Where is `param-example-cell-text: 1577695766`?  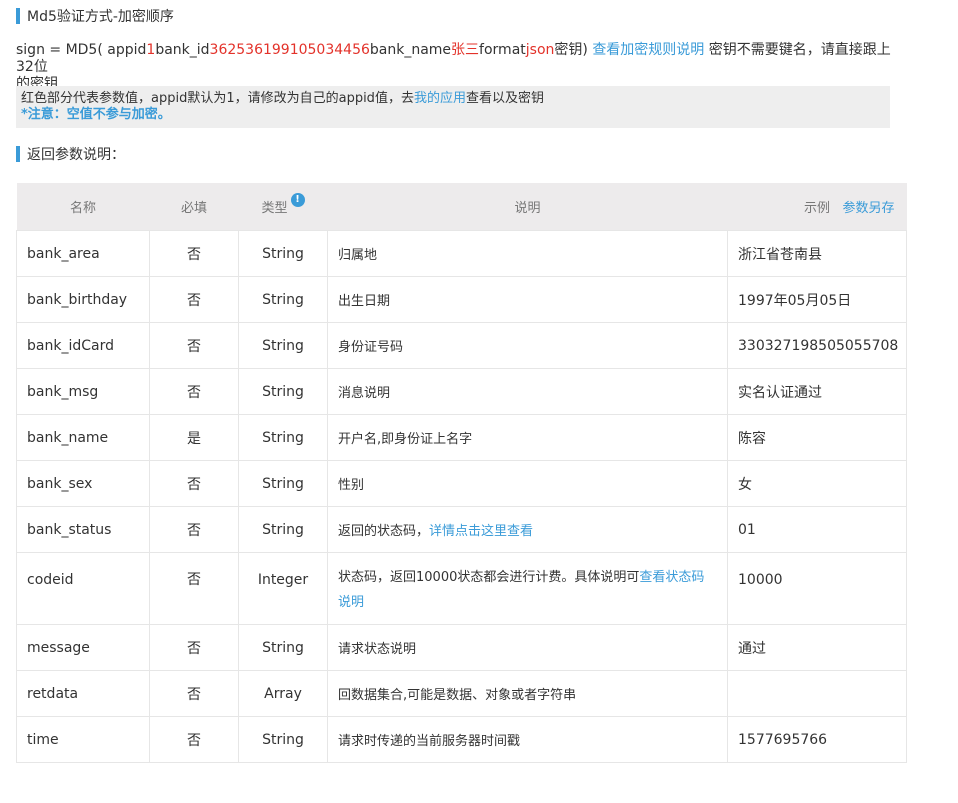 param-example-cell-text: 1577695766 is located at coordinates (783, 739).